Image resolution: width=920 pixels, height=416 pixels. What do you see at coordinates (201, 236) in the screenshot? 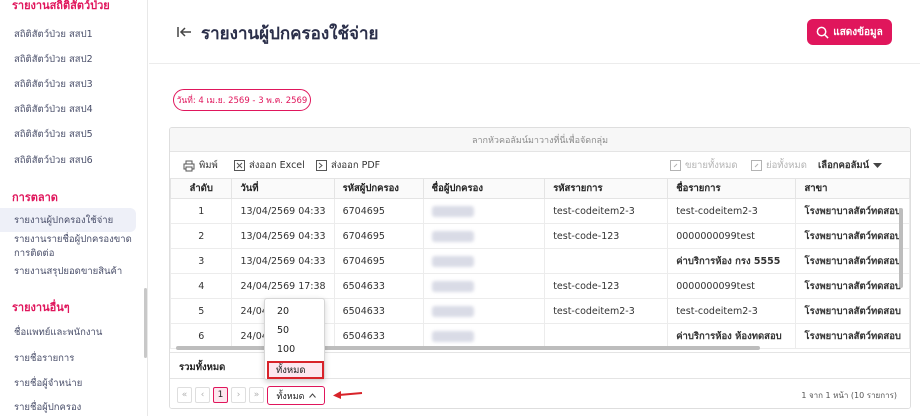
I see `cell-no: 2` at bounding box center [201, 236].